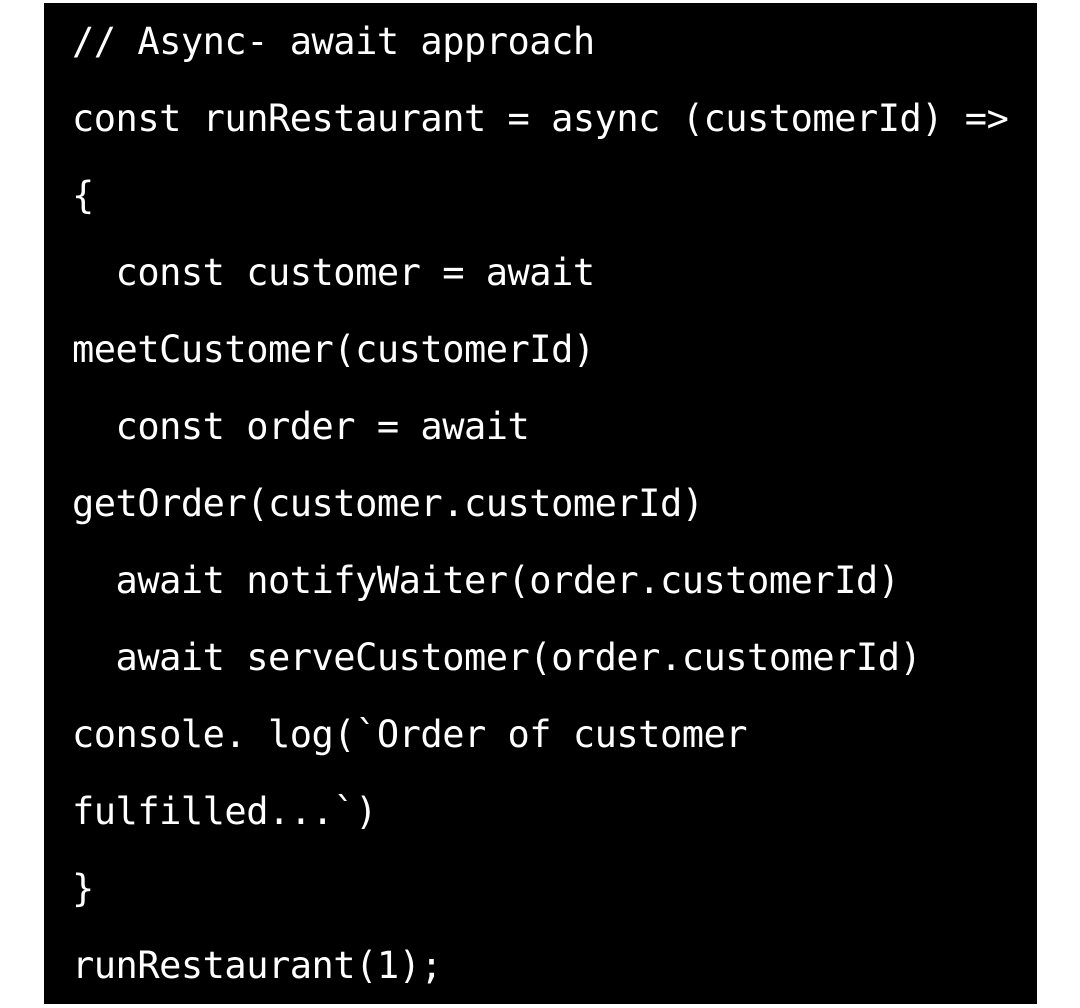 This screenshot has height=1008, width=1080. Describe the element at coordinates (333, 41) in the screenshot. I see `code-line-comment: // Async- await approach` at that location.